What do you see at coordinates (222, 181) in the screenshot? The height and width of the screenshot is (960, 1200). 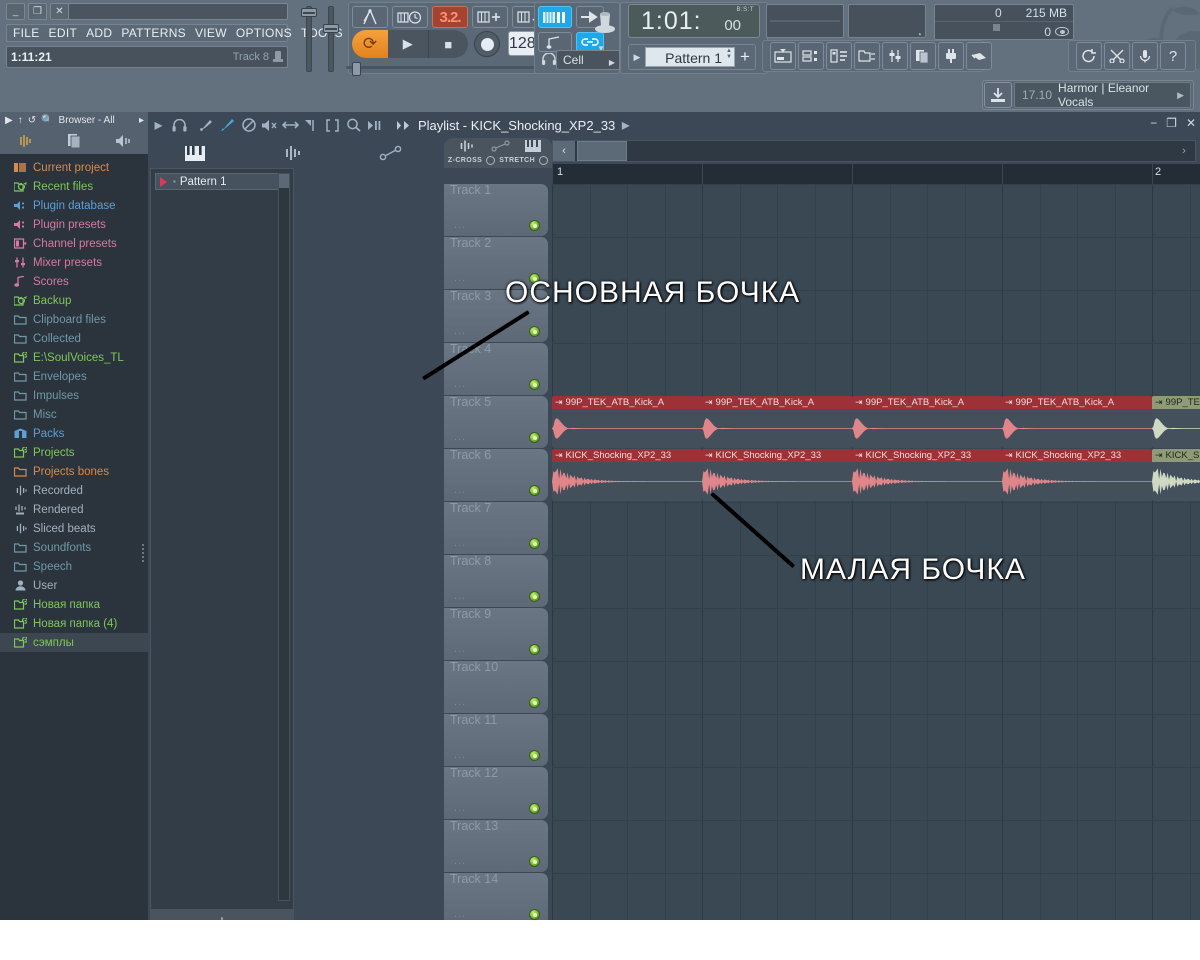 I see `pattern-list-item: ▪ Pattern 1` at bounding box center [222, 181].